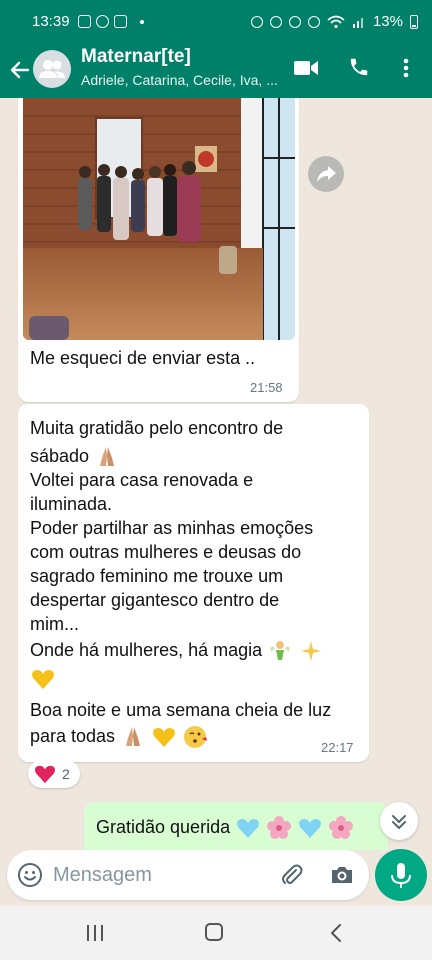 The width and height of the screenshot is (432, 960). I want to click on group-icon, so click(52, 69).